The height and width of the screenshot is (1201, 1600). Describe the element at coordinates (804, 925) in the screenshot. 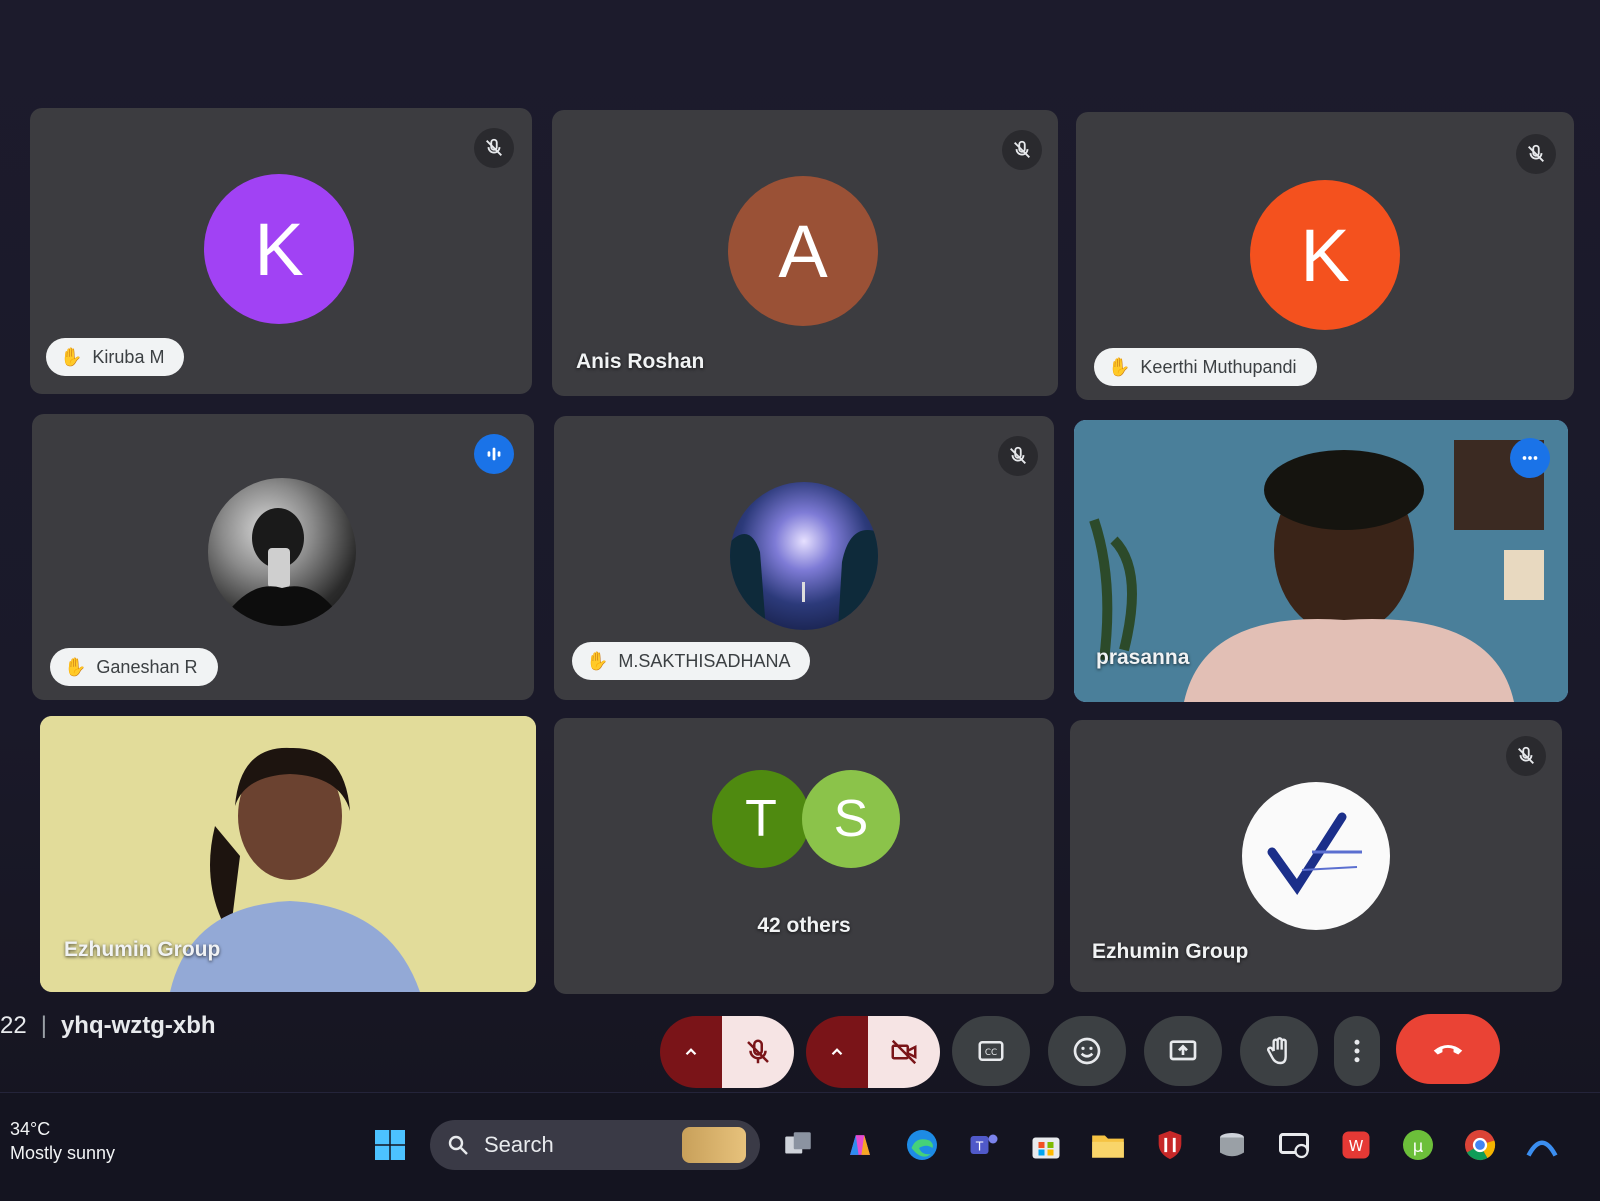

I see `others-count-label: 42 others` at that location.